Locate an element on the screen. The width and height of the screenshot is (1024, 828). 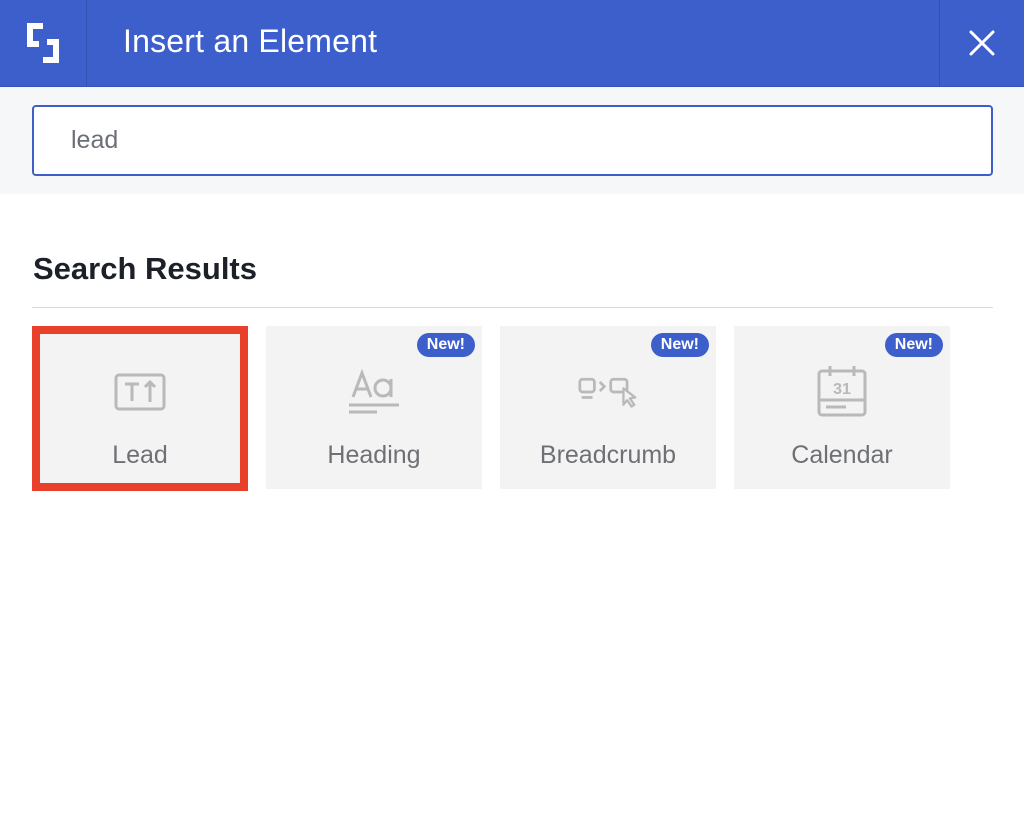
close-icon is located at coordinates (982, 43).